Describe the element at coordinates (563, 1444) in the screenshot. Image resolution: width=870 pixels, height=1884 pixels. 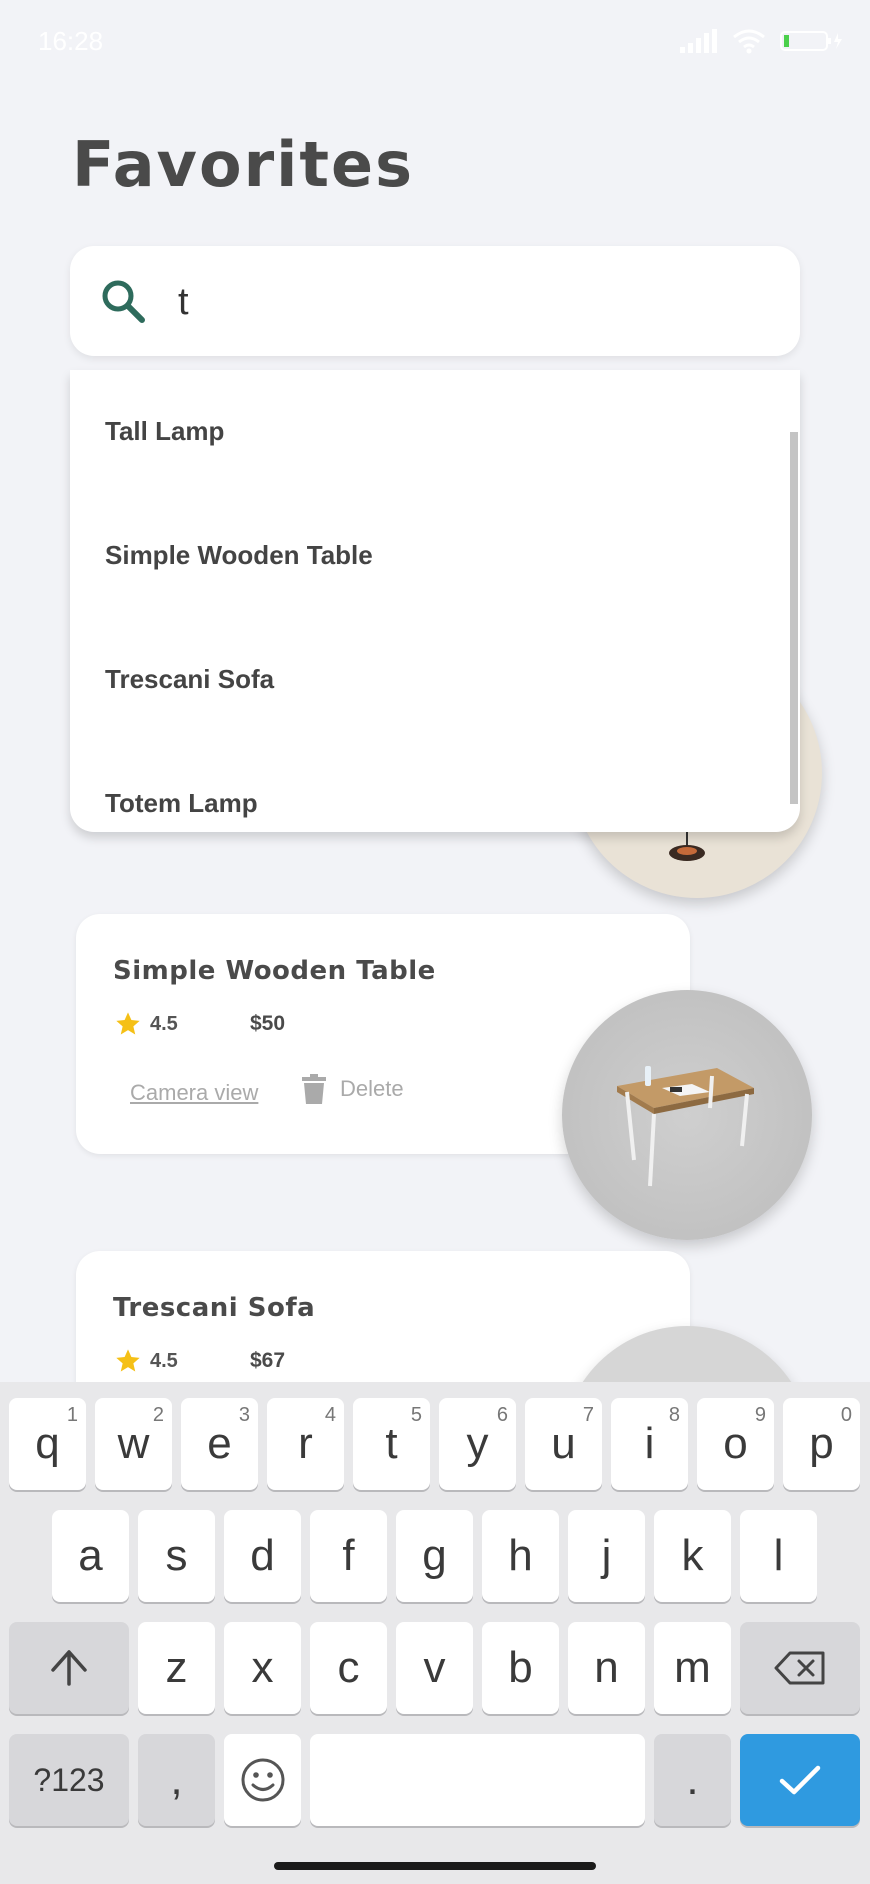
I see `key-u: u7` at that location.